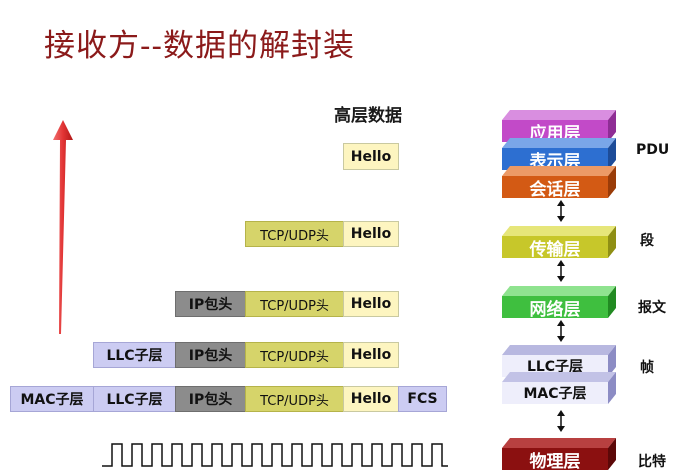  Describe the element at coordinates (199, 46) in the screenshot. I see `slide-title: 接收方--数据的解封装` at that location.